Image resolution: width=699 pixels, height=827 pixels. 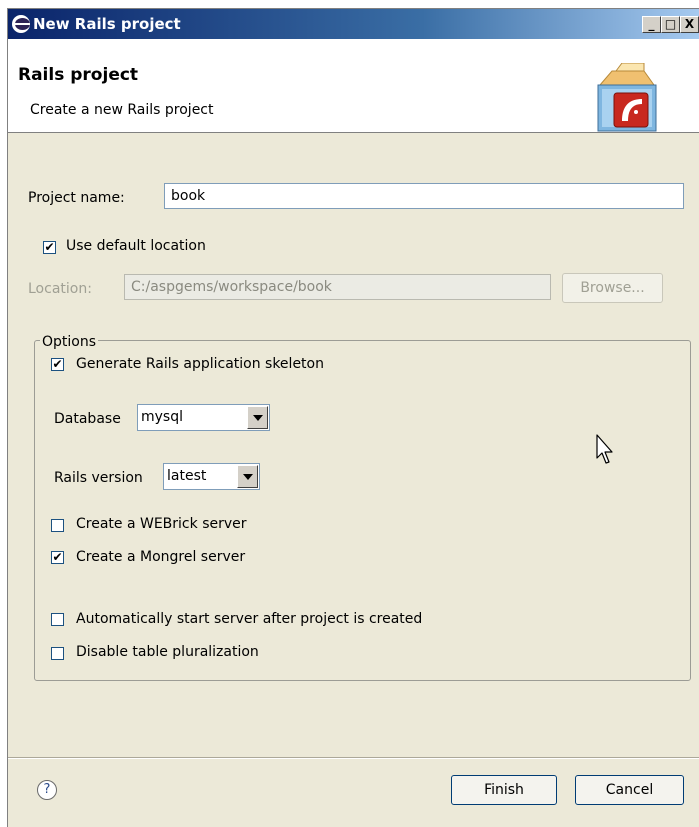 I want to click on rails-version-label: Rails version, so click(x=98, y=478).